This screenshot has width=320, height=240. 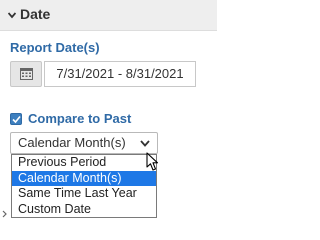 What do you see at coordinates (79, 118) in the screenshot?
I see `compare-to-past-label: Compare to Past` at bounding box center [79, 118].